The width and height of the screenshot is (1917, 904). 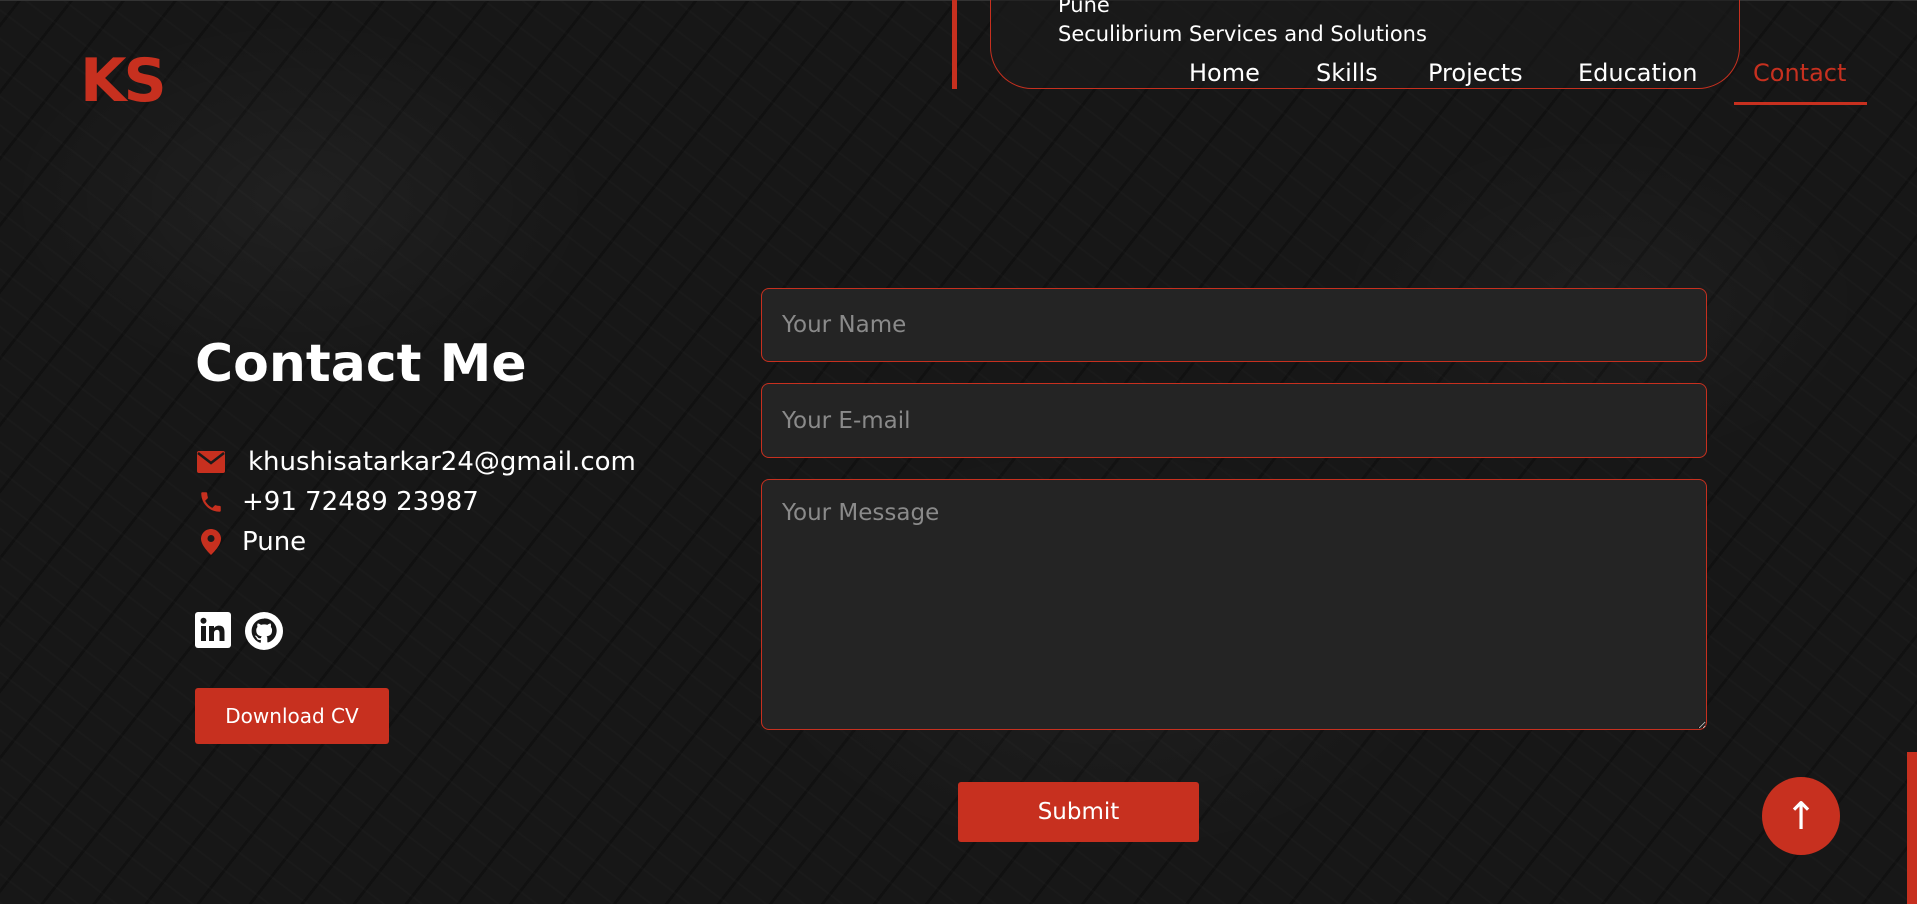 What do you see at coordinates (1799, 73) in the screenshot?
I see `nav-contact: Contact` at bounding box center [1799, 73].